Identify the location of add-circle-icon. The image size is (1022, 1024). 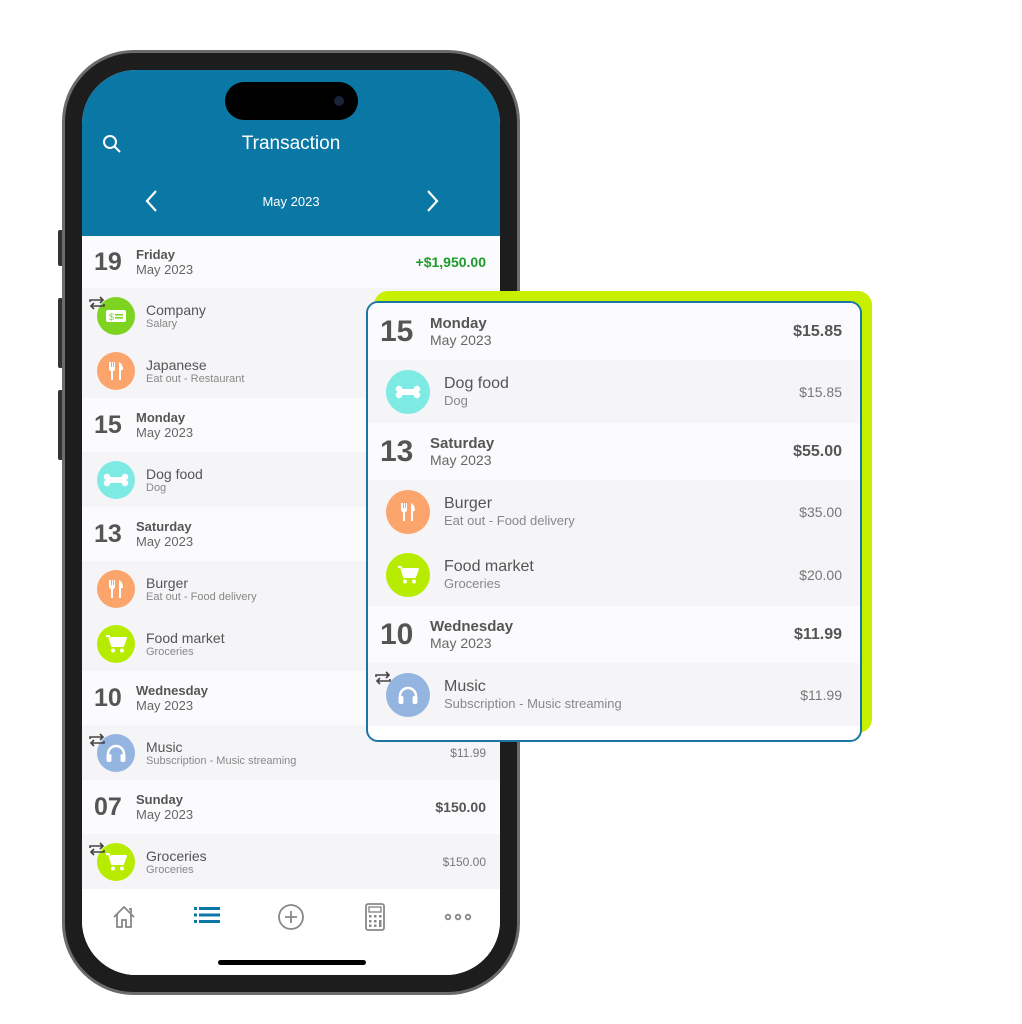
(291, 918).